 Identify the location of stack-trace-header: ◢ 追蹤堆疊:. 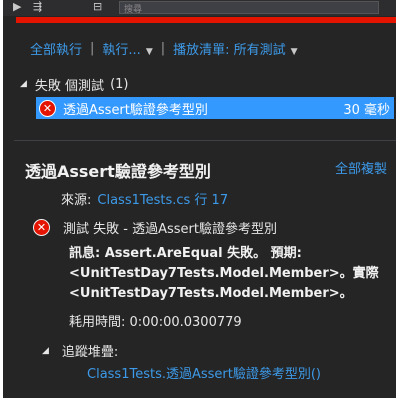
(80, 350).